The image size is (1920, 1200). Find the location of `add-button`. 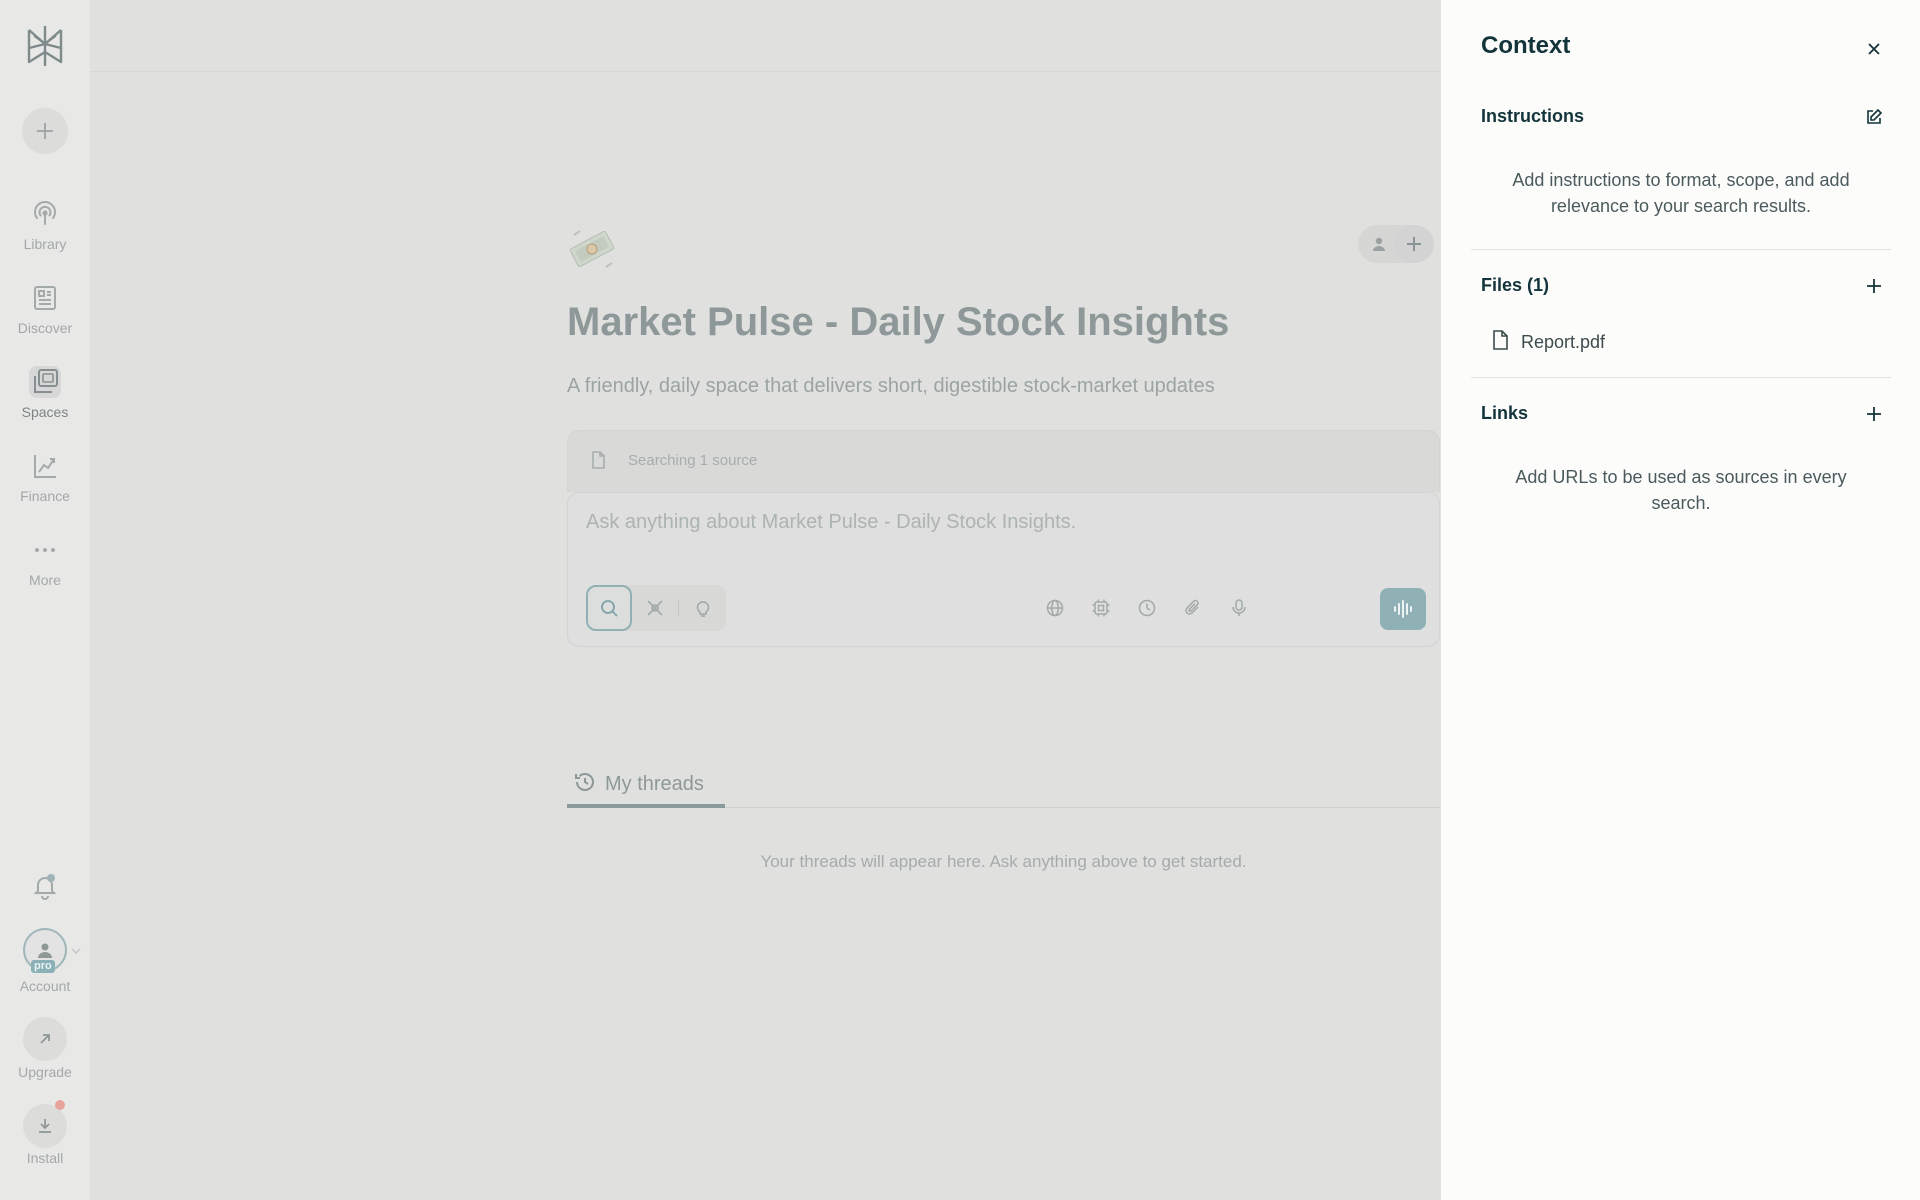

add-button is located at coordinates (1414, 244).